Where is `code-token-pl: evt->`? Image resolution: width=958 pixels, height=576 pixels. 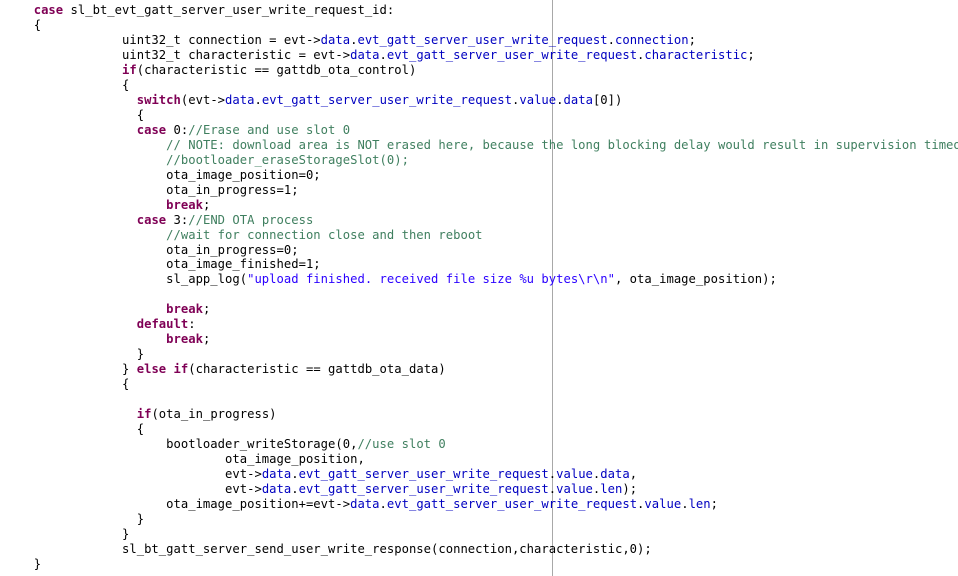 code-token-pl: evt-> is located at coordinates (140, 489).